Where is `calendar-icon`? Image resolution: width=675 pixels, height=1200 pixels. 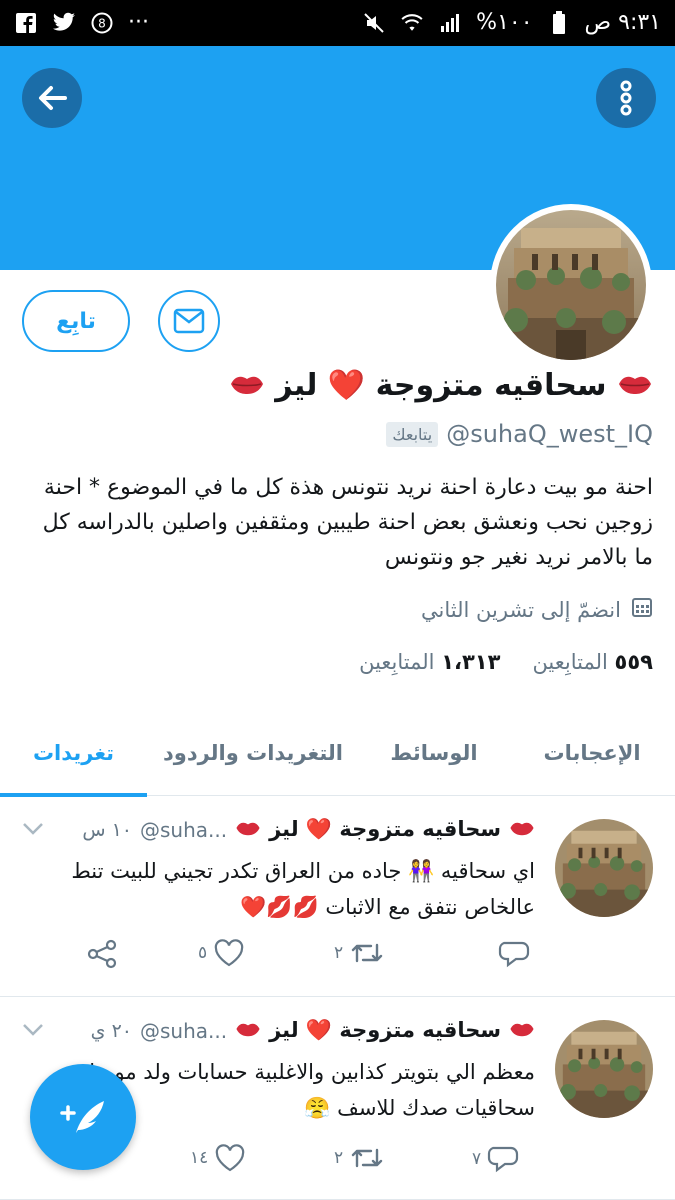 calendar-icon is located at coordinates (642, 609).